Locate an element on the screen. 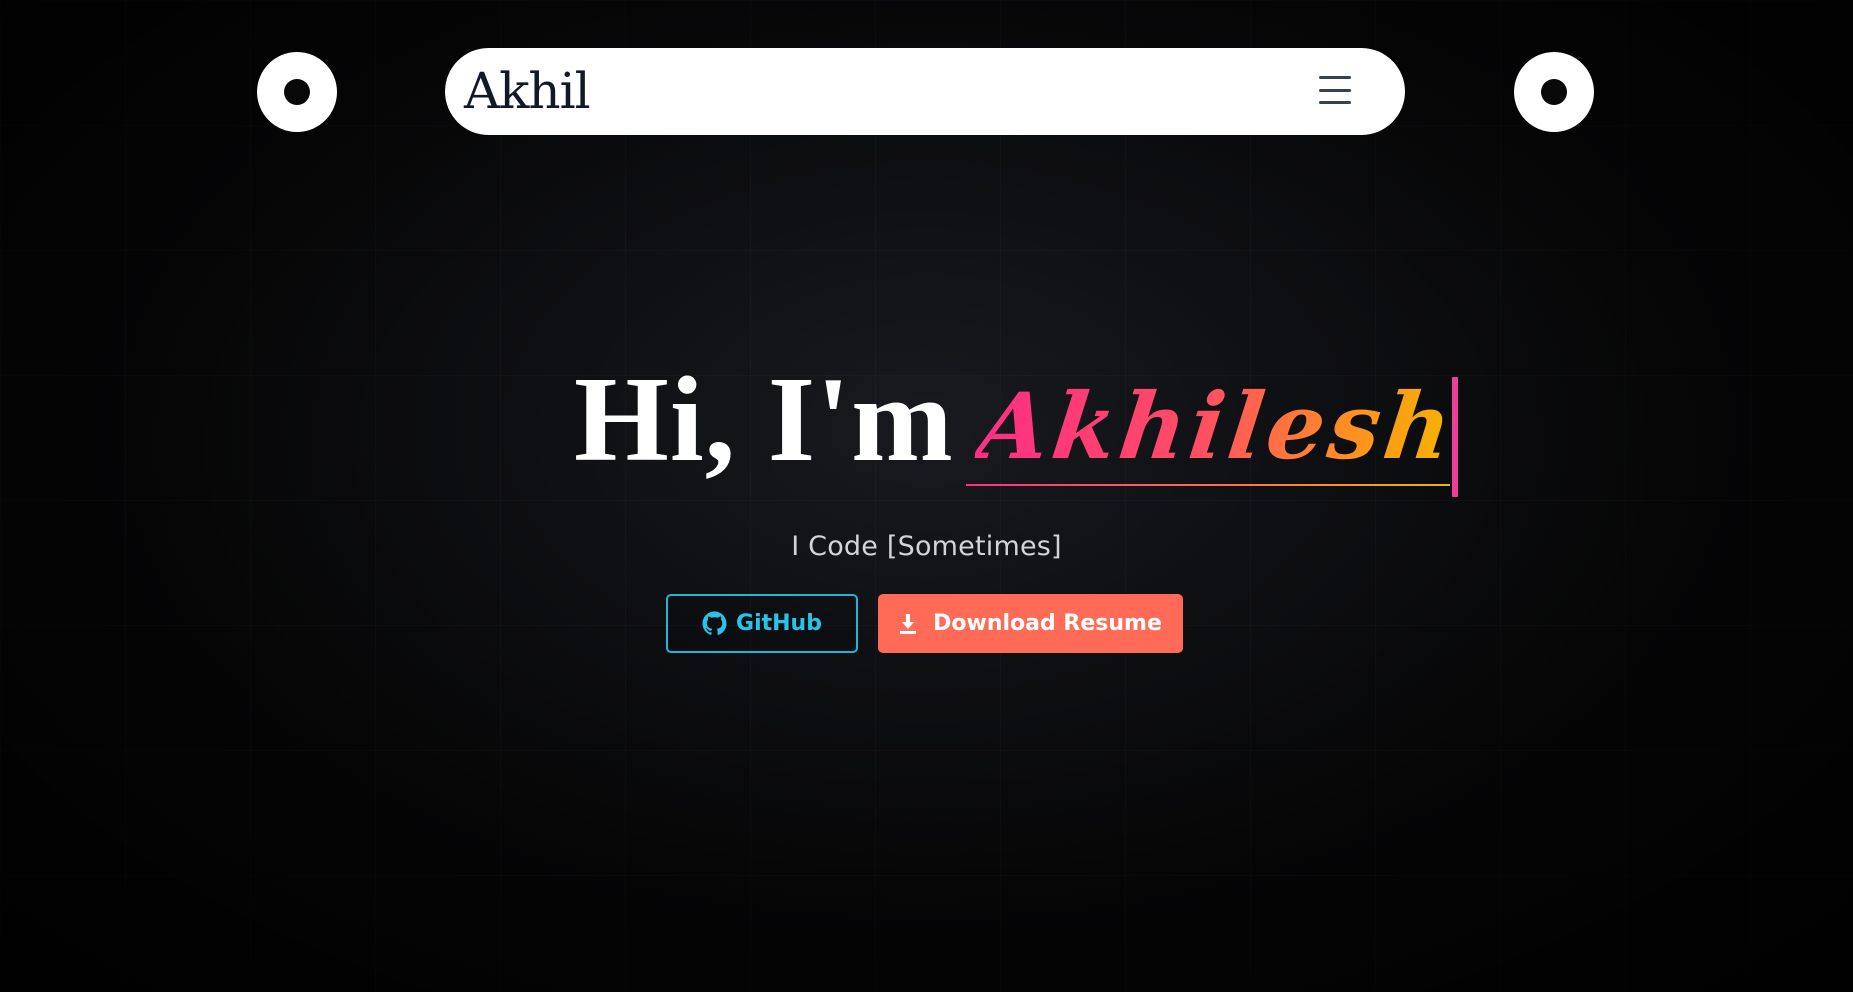 Image resolution: width=1853 pixels, height=992 pixels. navigation-bar: Akhil is located at coordinates (925, 91).